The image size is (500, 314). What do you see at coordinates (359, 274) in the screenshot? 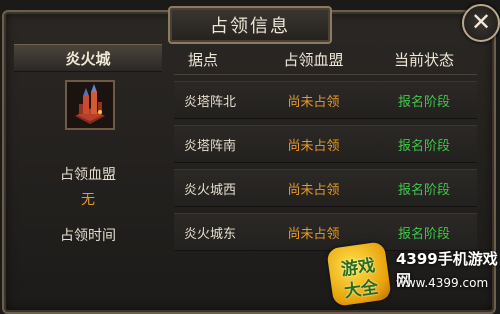
I see `watermark-logo-icon: 游戏 大全` at bounding box center [359, 274].